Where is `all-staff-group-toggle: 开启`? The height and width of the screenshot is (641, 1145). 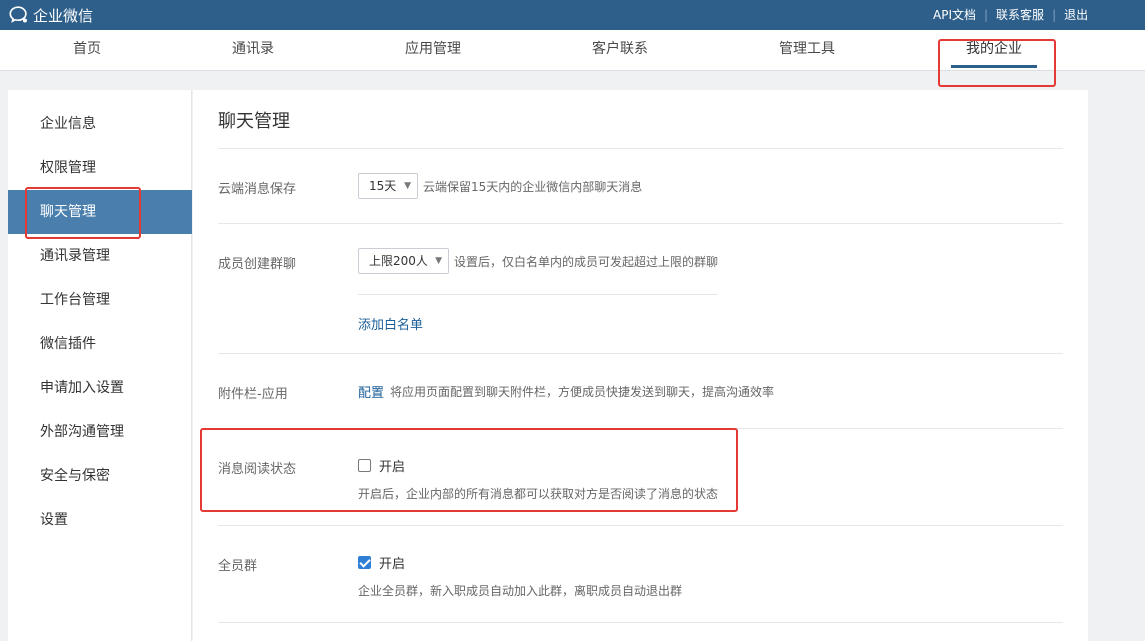 all-staff-group-toggle: 开启 is located at coordinates (381, 562).